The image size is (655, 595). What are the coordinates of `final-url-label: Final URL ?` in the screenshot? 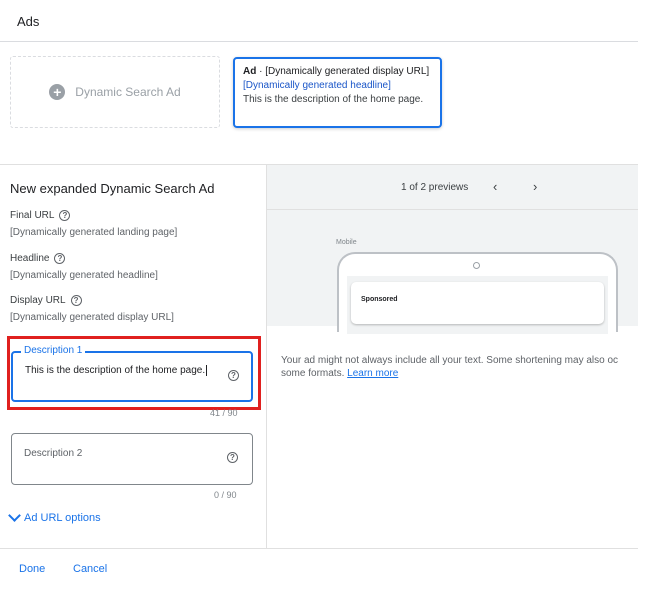 It's located at (40, 215).